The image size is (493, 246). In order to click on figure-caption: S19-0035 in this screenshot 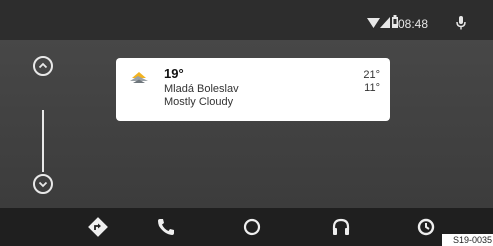, I will do `click(467, 240)`.